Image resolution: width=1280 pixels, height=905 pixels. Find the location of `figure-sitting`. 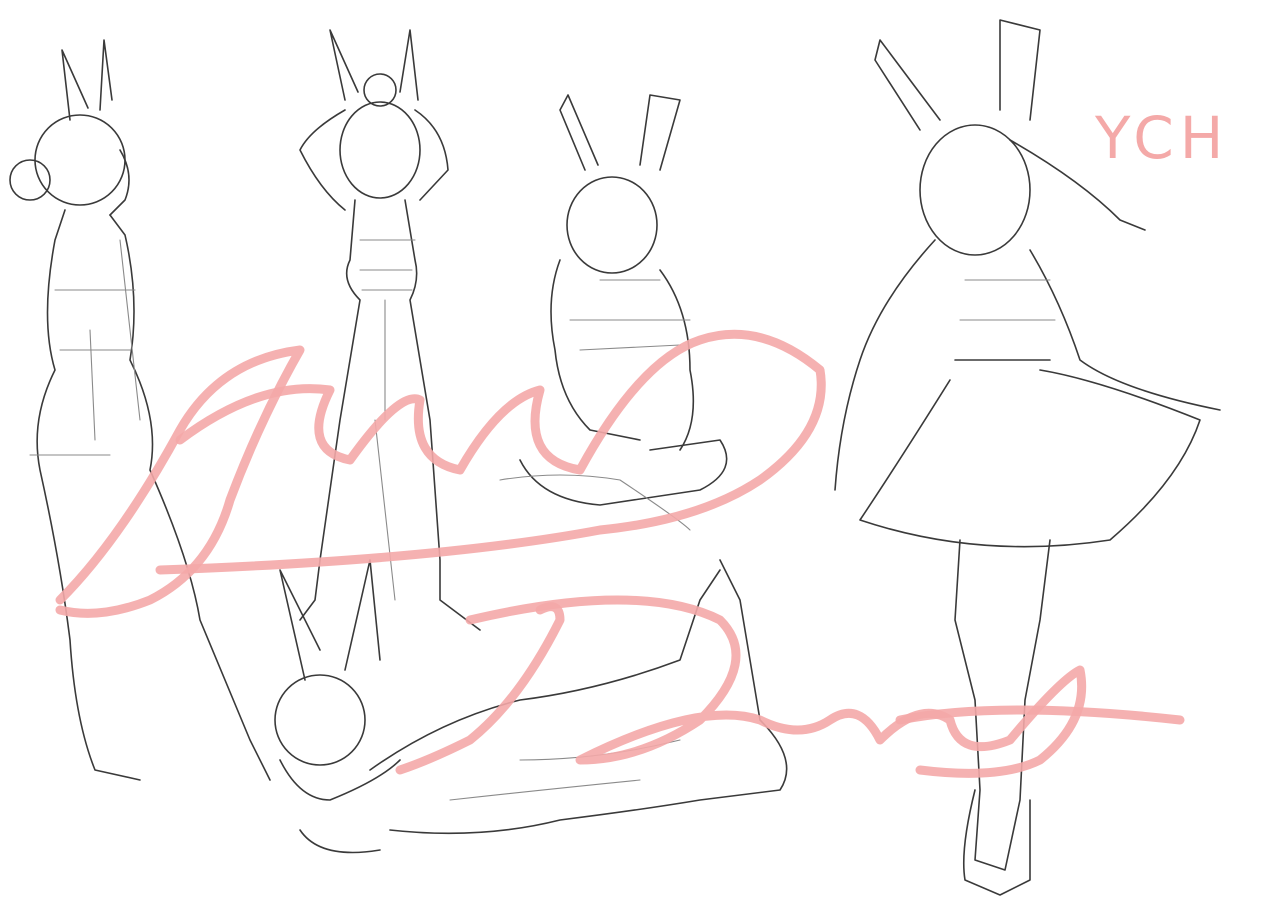

figure-sitting is located at coordinates (613, 312).